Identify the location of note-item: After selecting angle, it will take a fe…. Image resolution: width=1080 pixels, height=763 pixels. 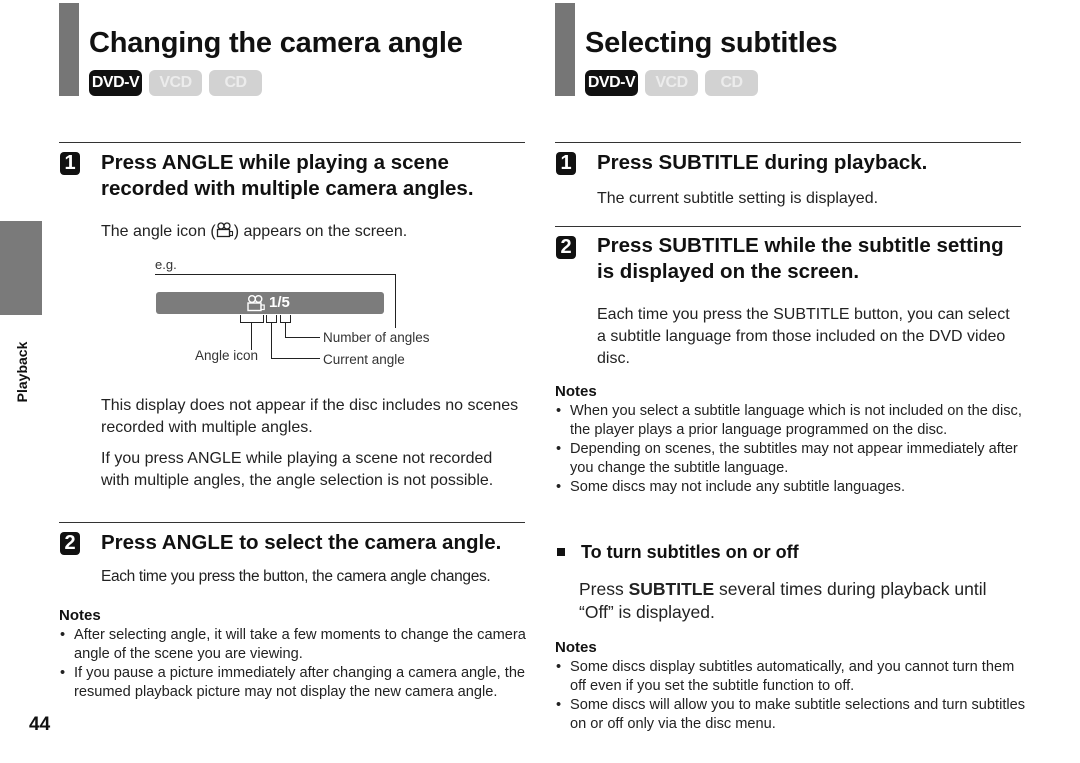
(295, 645).